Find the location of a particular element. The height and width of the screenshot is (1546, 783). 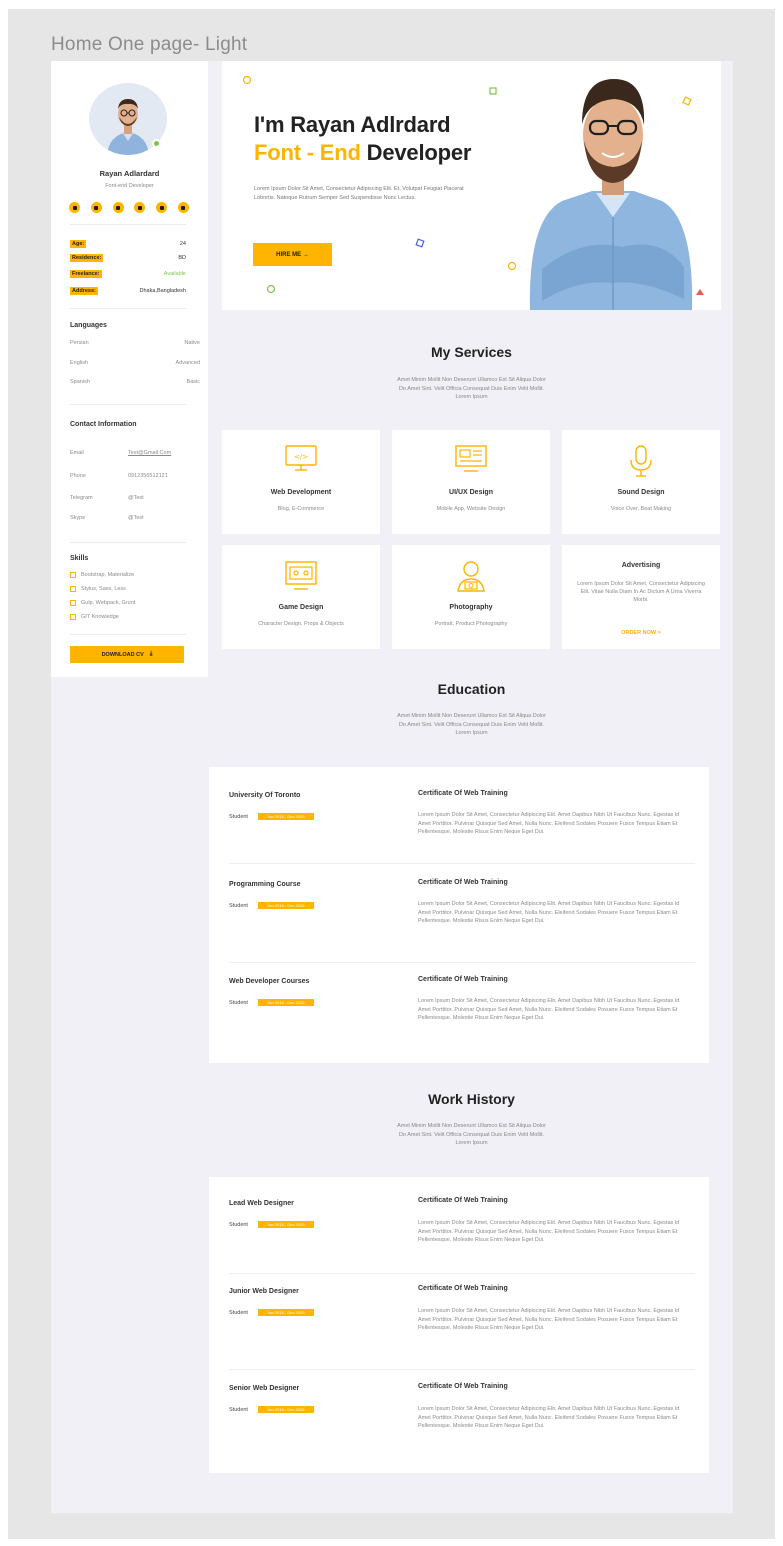

monitor-code-icon: </> is located at coordinates (301, 458).